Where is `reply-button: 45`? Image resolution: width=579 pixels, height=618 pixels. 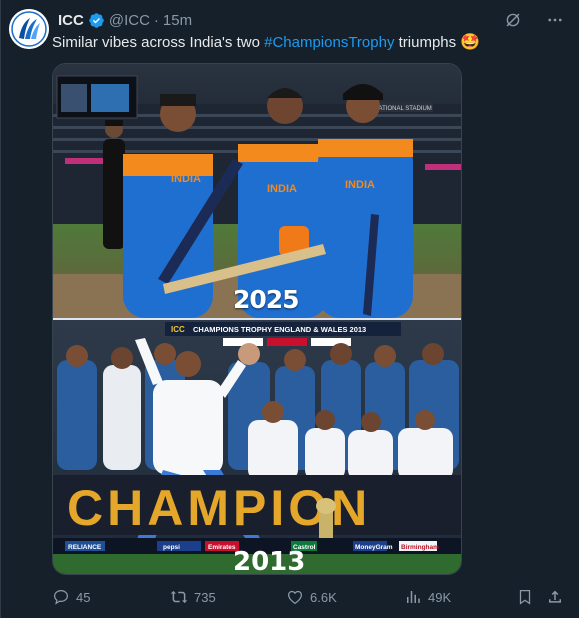 reply-button: 45 is located at coordinates (111, 597).